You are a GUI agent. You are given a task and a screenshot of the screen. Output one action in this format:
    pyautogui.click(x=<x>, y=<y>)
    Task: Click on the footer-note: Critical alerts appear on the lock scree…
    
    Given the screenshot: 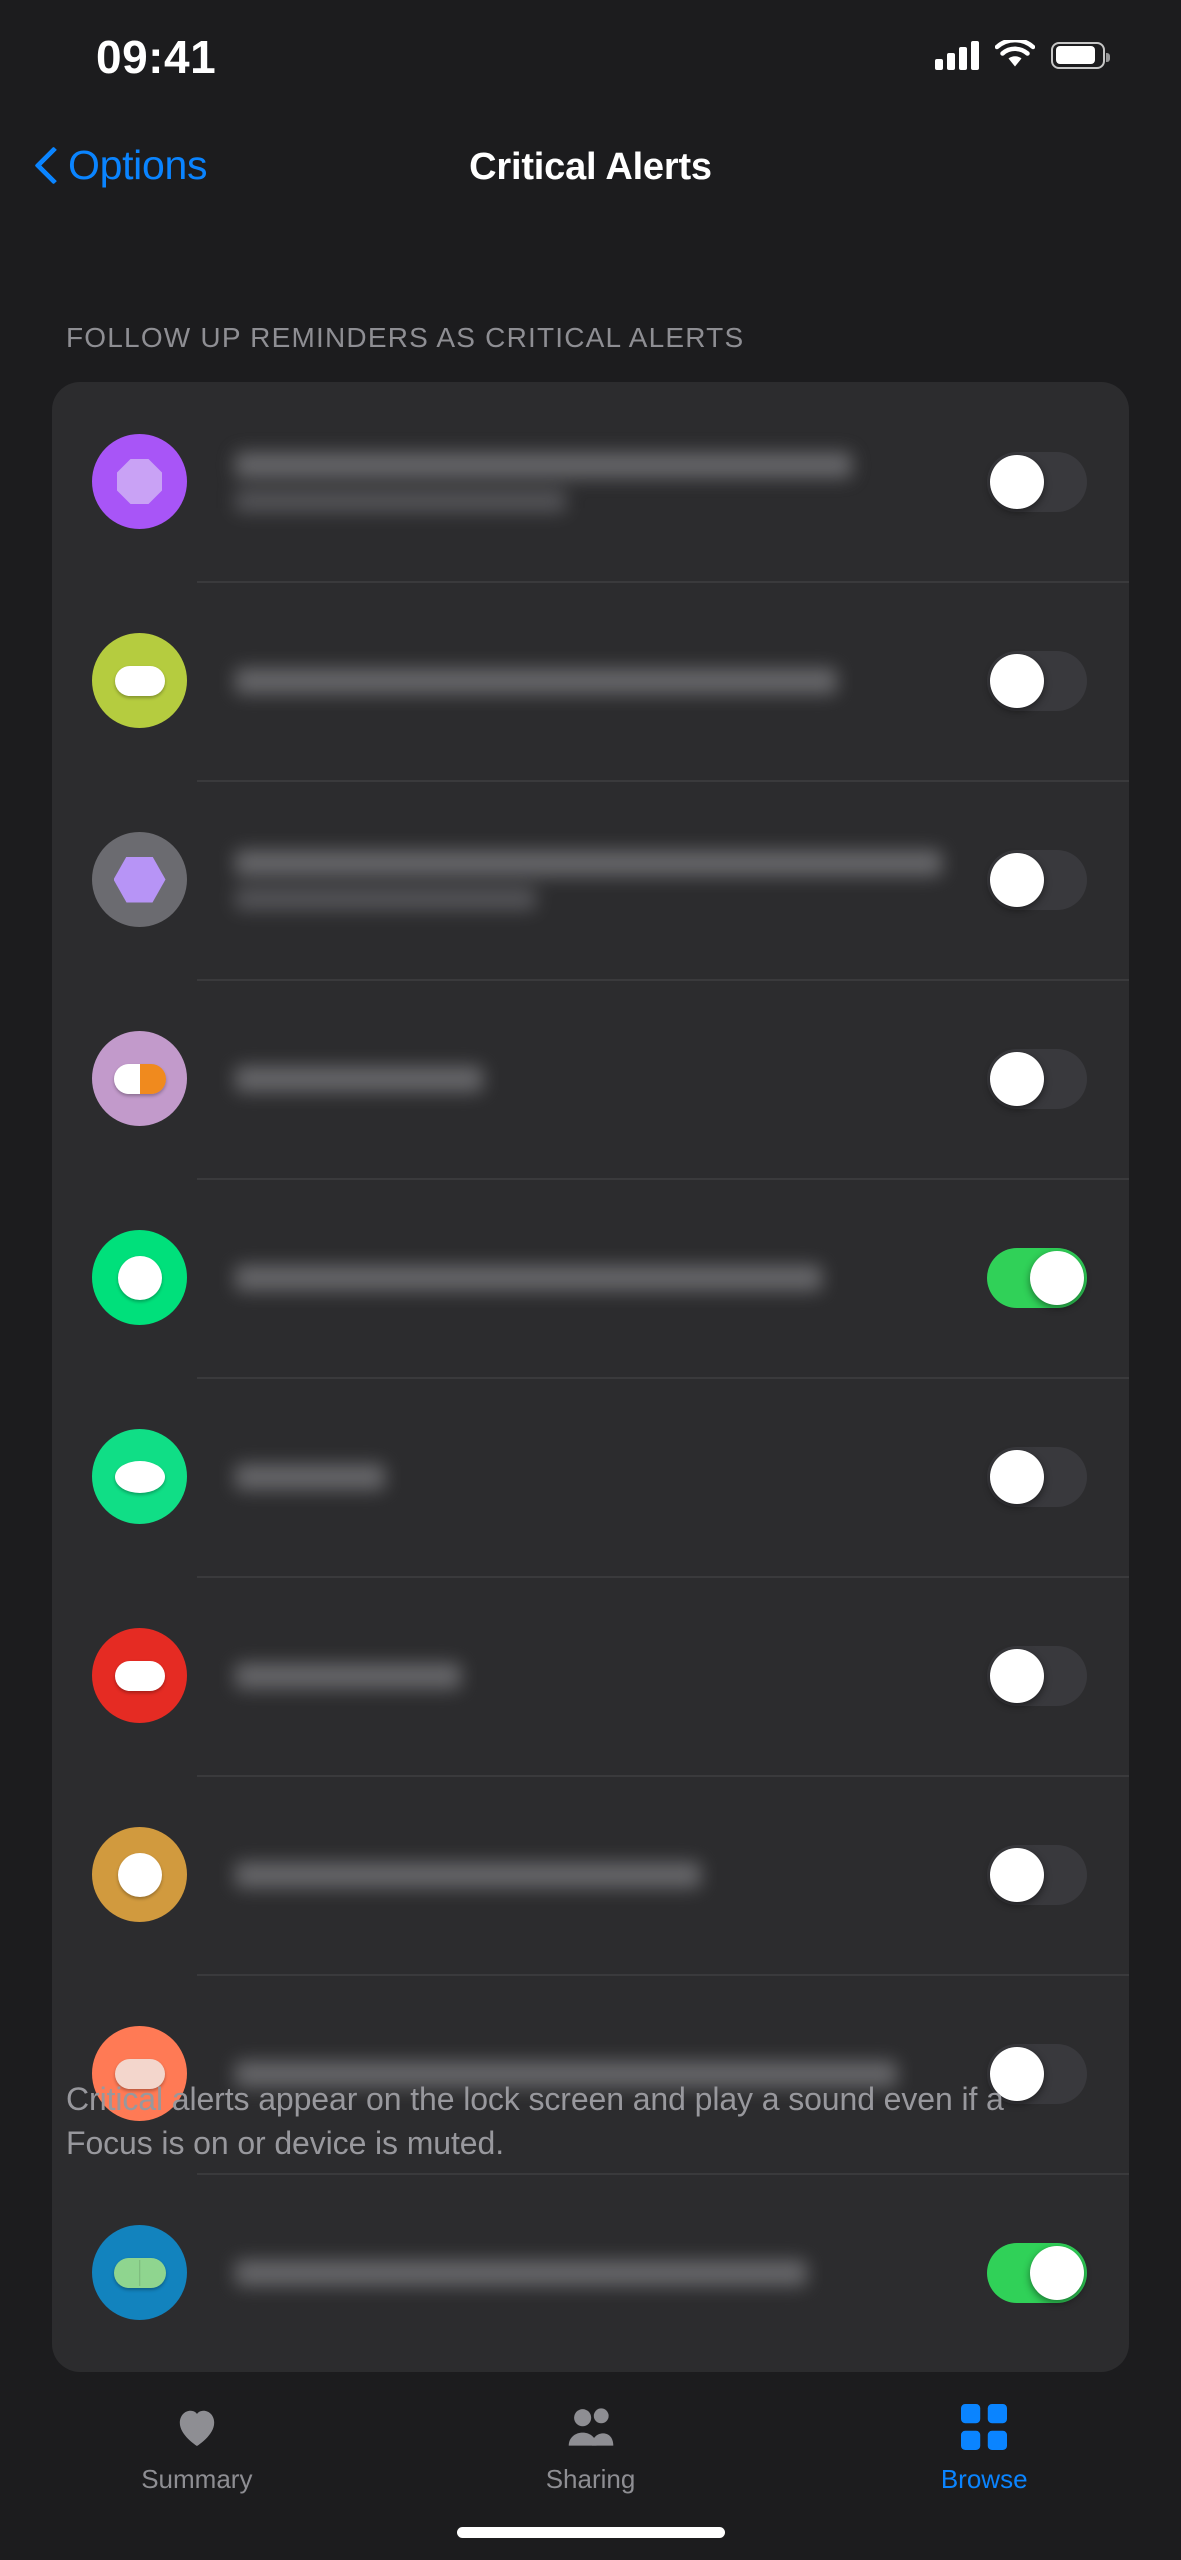 What is the action you would take?
    pyautogui.click(x=535, y=2121)
    